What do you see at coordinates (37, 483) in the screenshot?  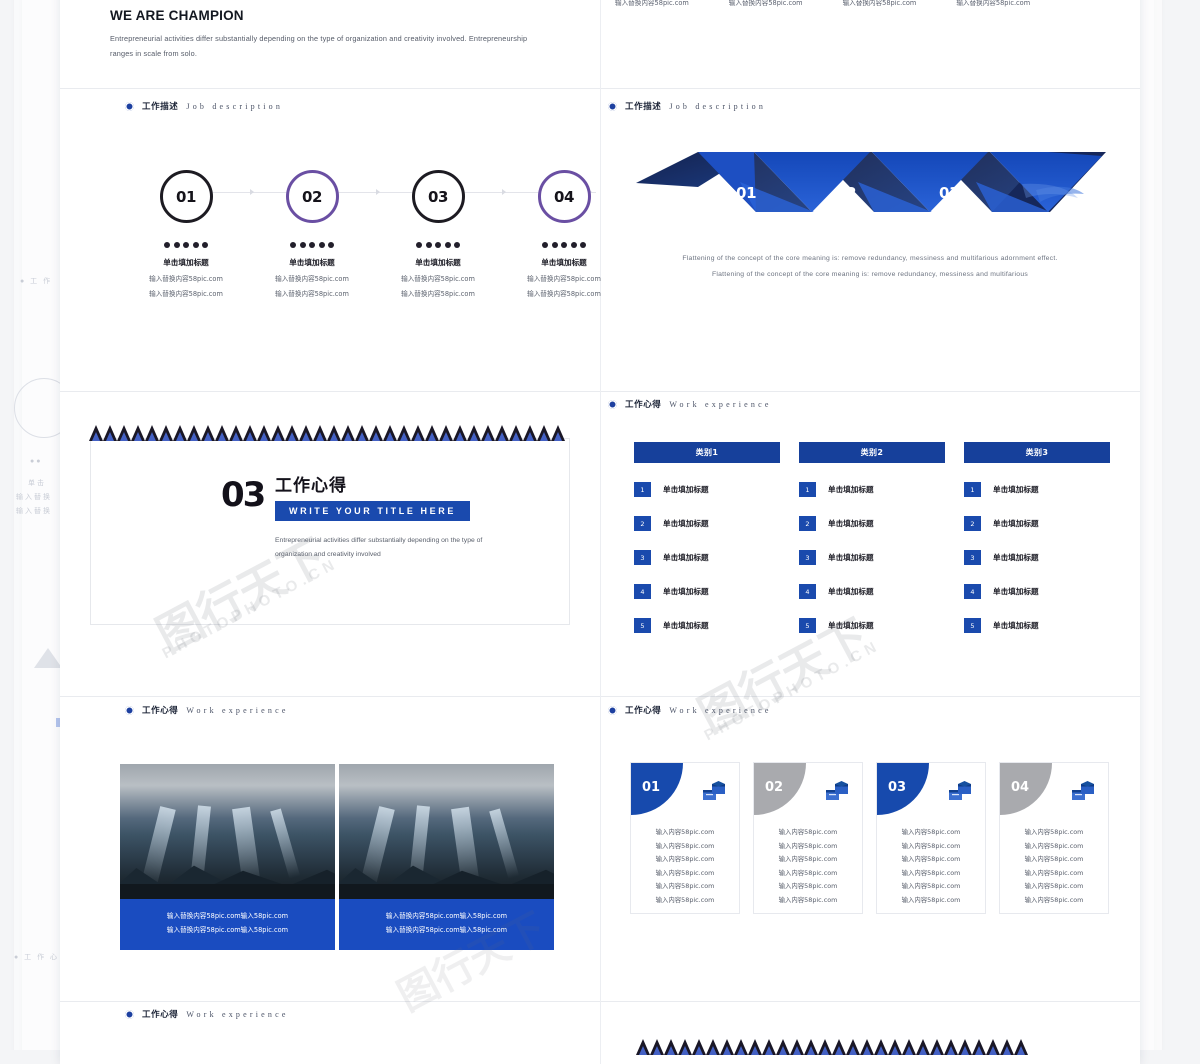 I see `ghost-text-c: 单击` at bounding box center [37, 483].